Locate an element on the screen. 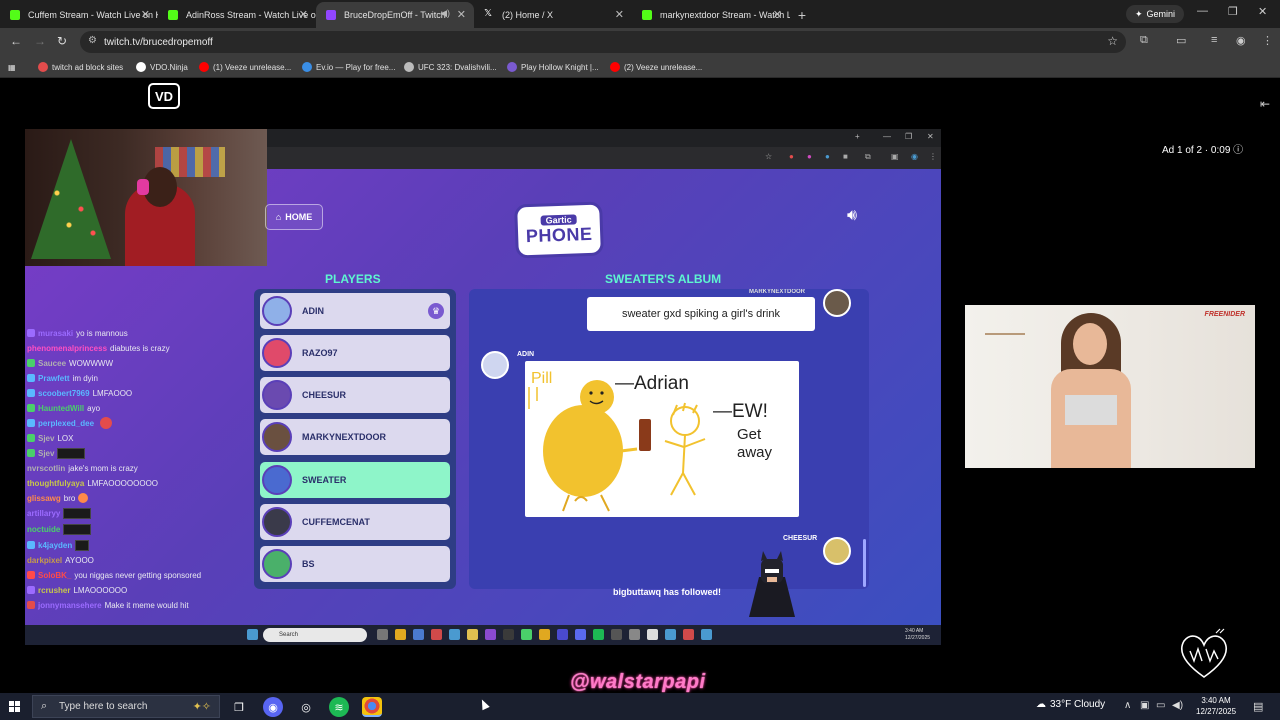 This screenshot has width=1280, height=720. drawing-legs is located at coordinates (586, 503).